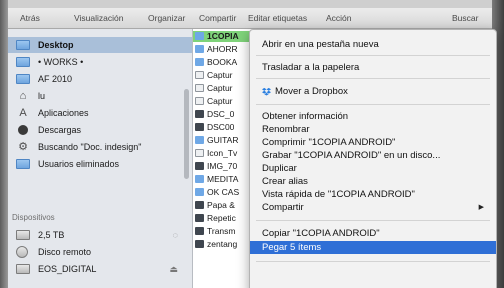 This screenshot has height=288, width=504. Describe the element at coordinates (266, 91) in the screenshot. I see `dropbox-icon` at that location.